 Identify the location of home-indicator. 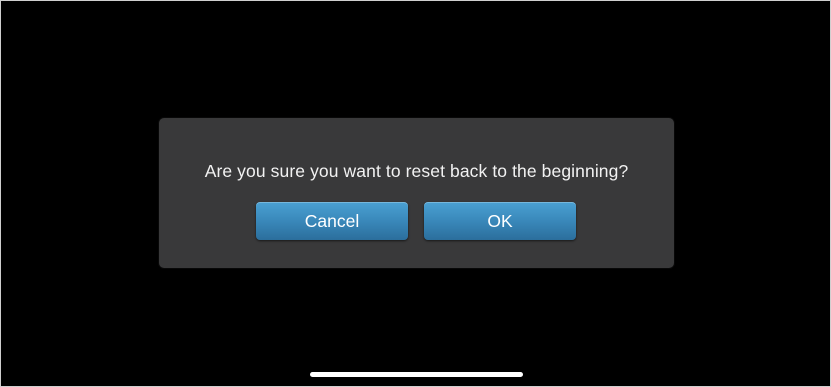
(416, 374).